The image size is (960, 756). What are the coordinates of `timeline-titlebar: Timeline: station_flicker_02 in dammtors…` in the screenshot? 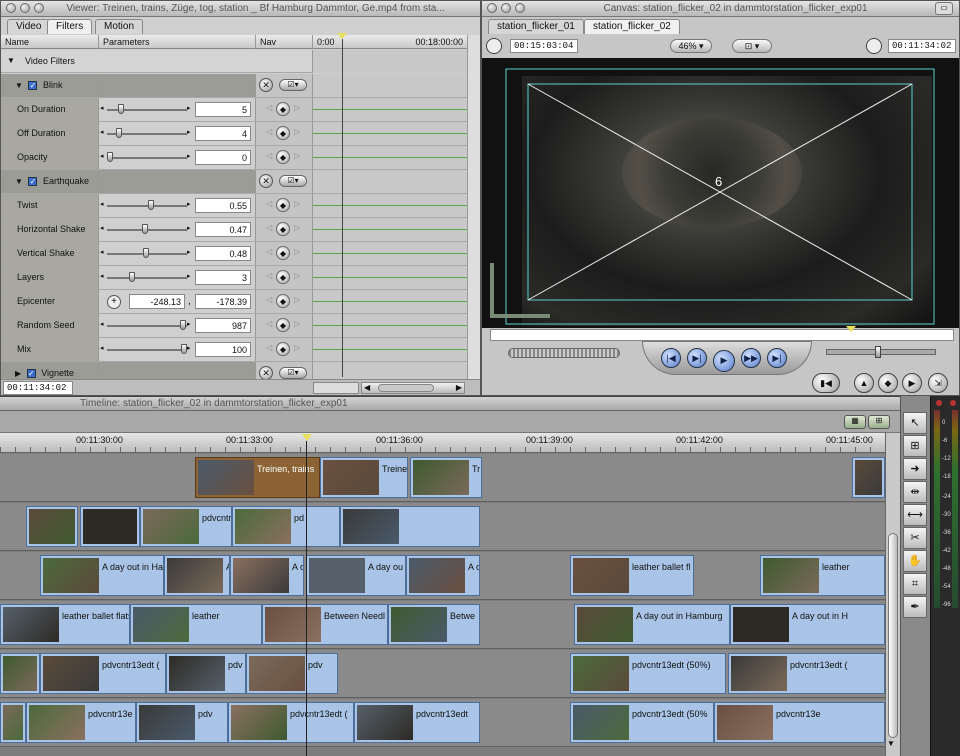 It's located at (450, 404).